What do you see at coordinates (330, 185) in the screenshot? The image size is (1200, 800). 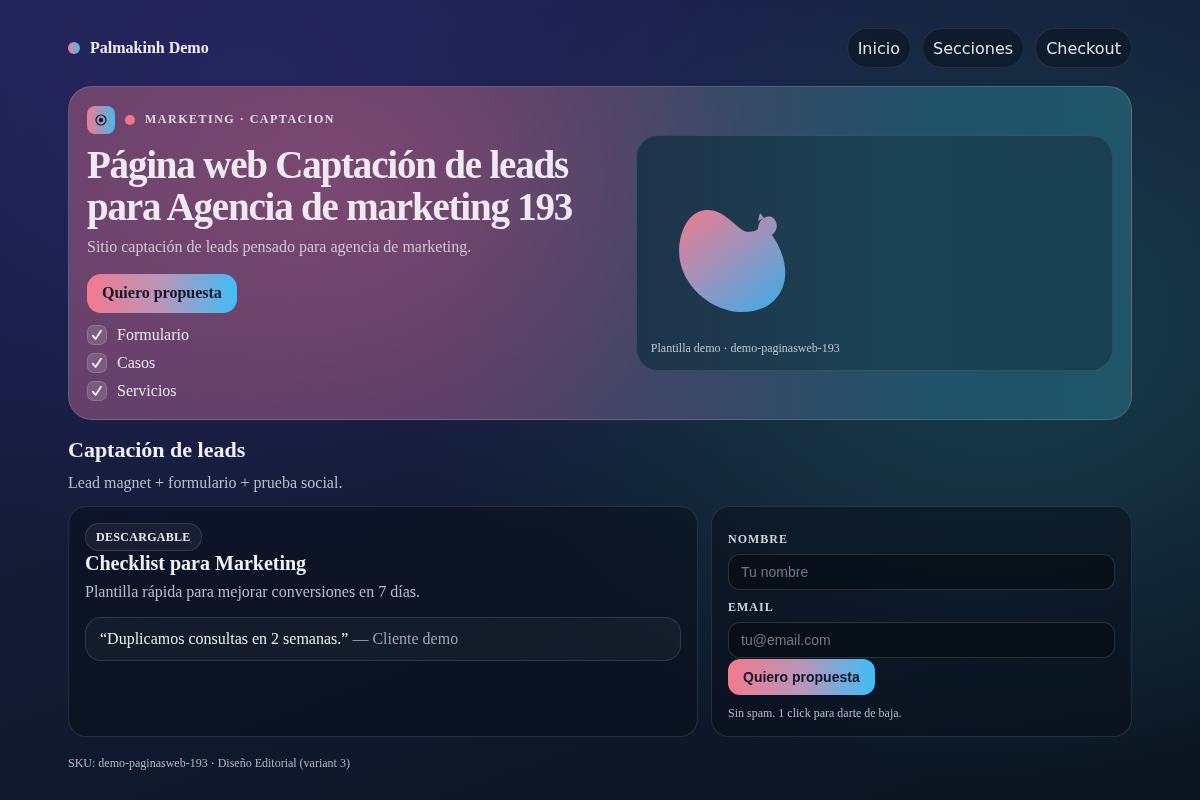 I see `hero-title: Página web Captación de leads para Agencia de marketing 193` at bounding box center [330, 185].